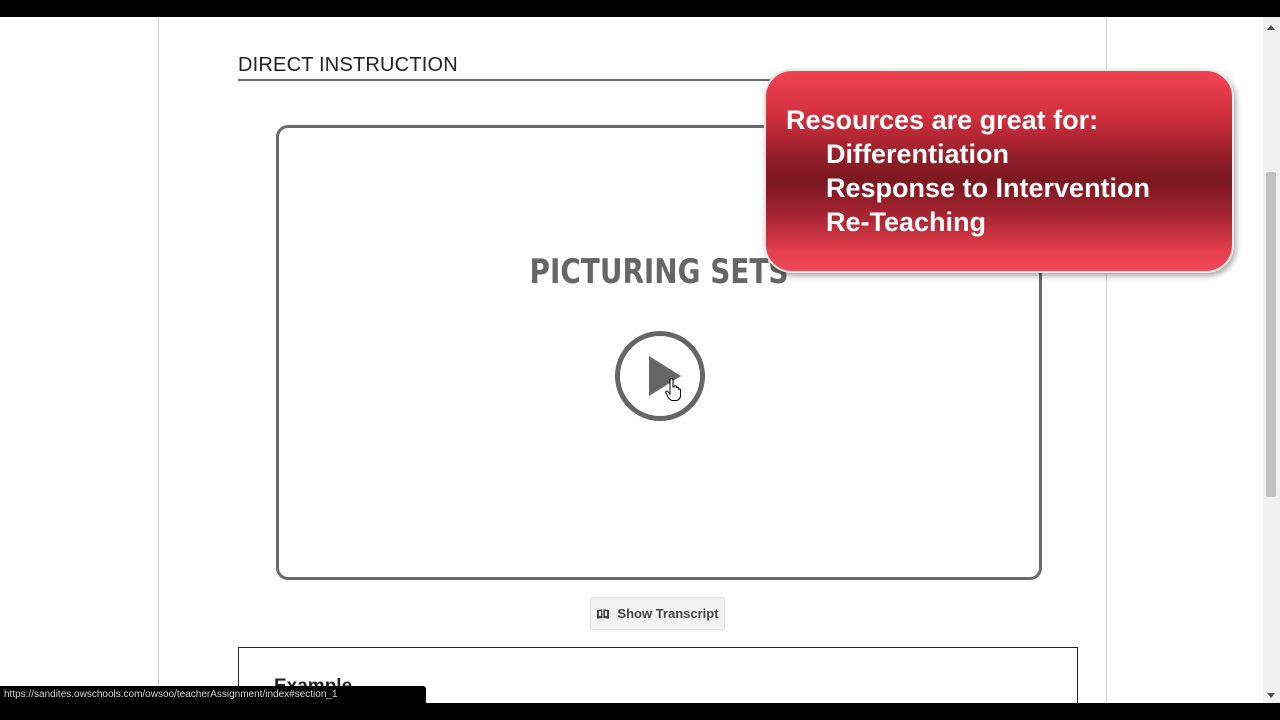 The width and height of the screenshot is (1280, 720). Describe the element at coordinates (668, 613) in the screenshot. I see `show-transcript-label: Show Transcript` at that location.